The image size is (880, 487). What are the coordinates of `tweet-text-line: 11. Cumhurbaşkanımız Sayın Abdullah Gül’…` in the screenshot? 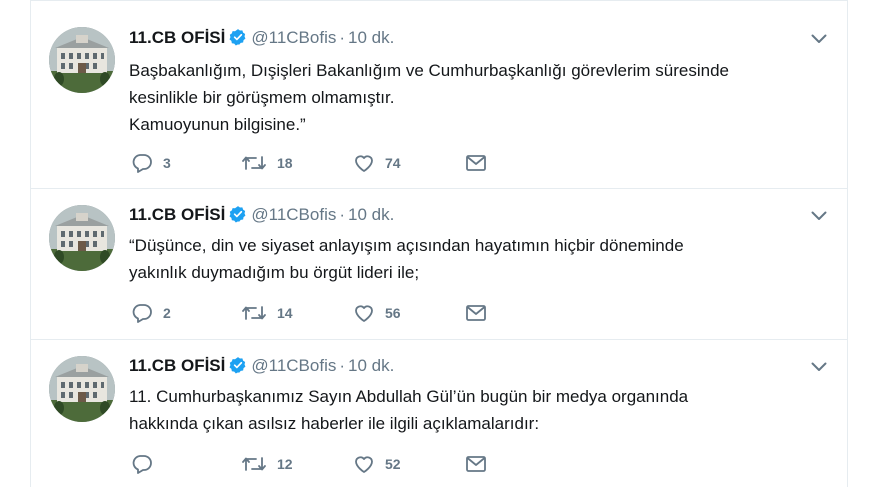 It's located at (409, 396).